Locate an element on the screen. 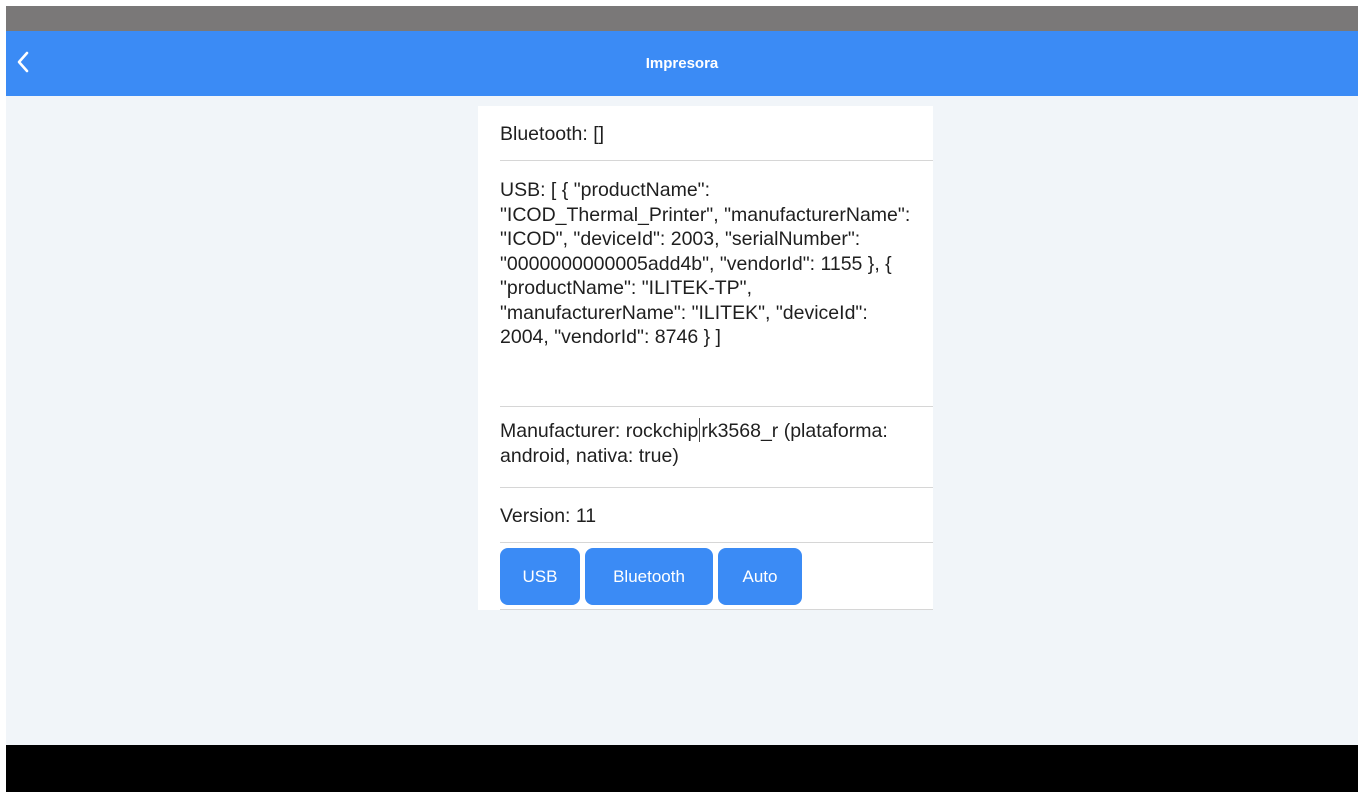 Image resolution: width=1358 pixels, height=792 pixels. page-title: Impresora is located at coordinates (682, 63).